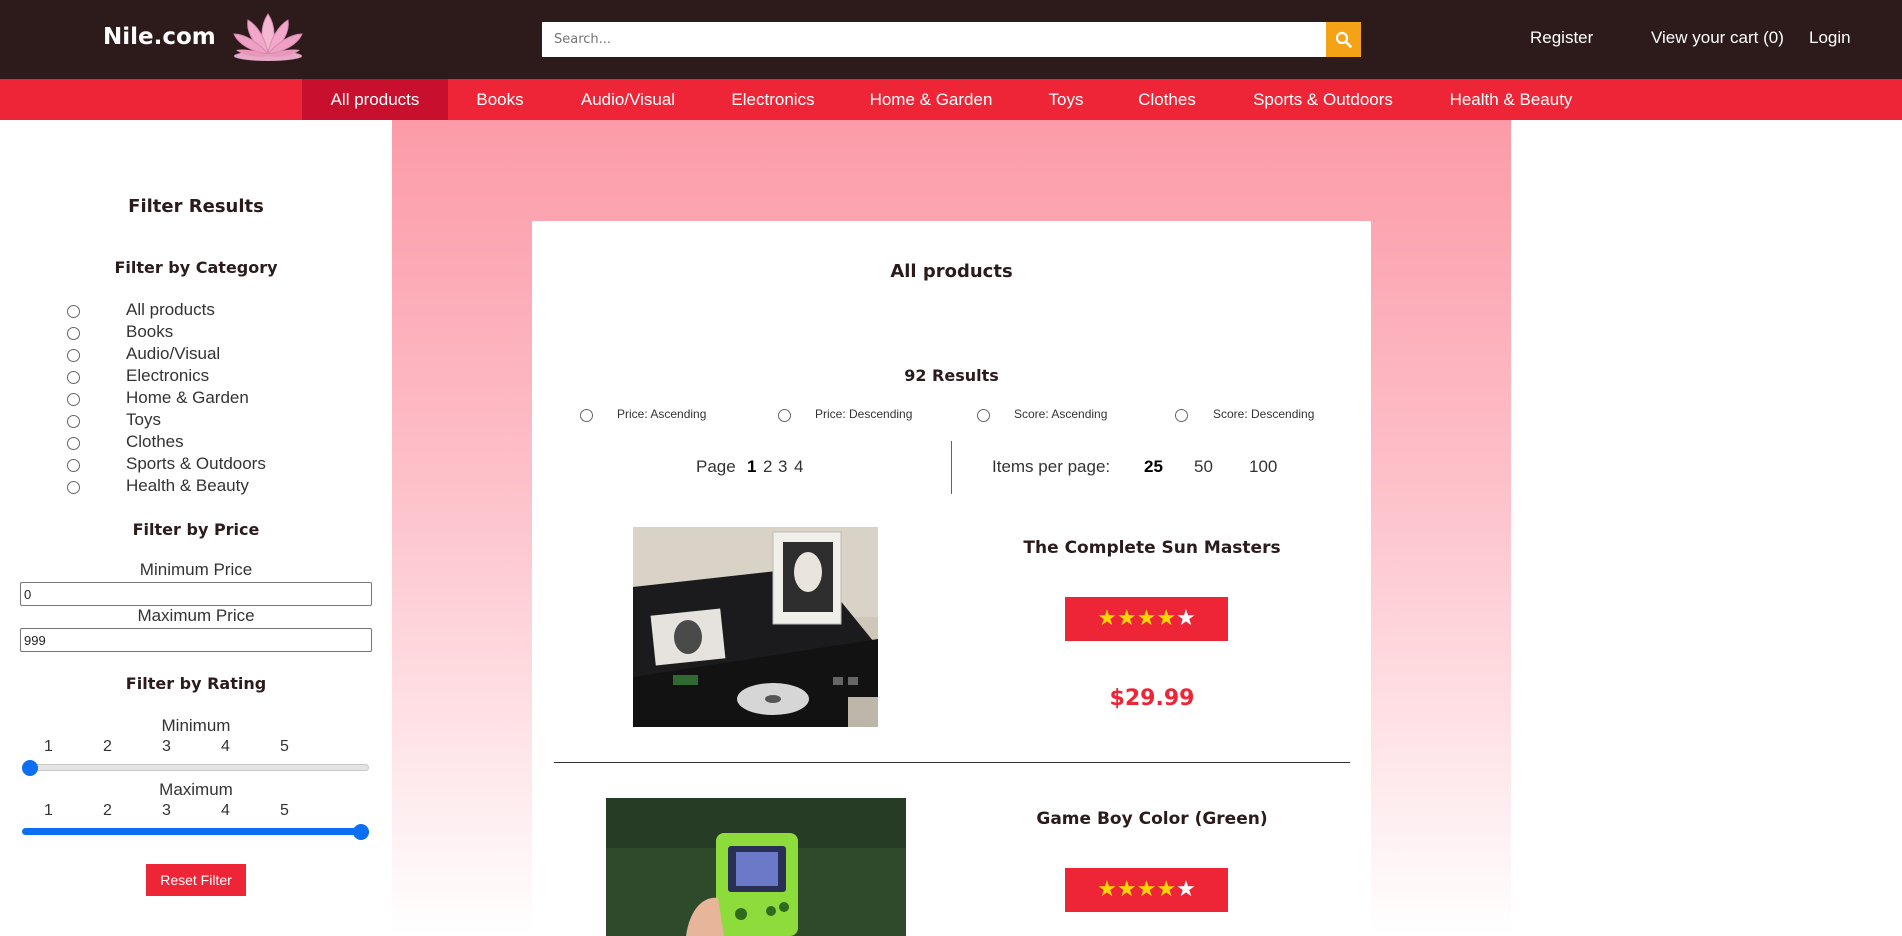  What do you see at coordinates (48, 810) in the screenshot?
I see `rating-max-tick: 1` at bounding box center [48, 810].